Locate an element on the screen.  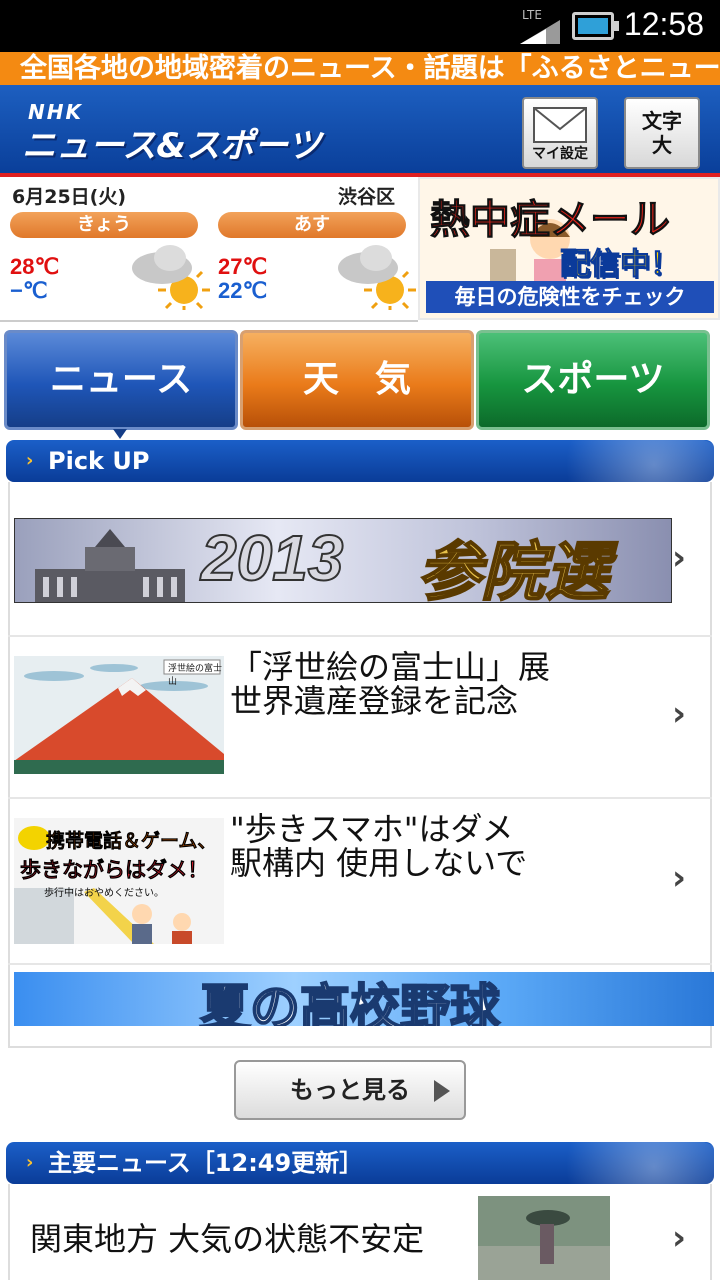
news-item-title: 「浮世絵の富士山」展 世界遺産登録を記念 is located at coordinates (390, 684).